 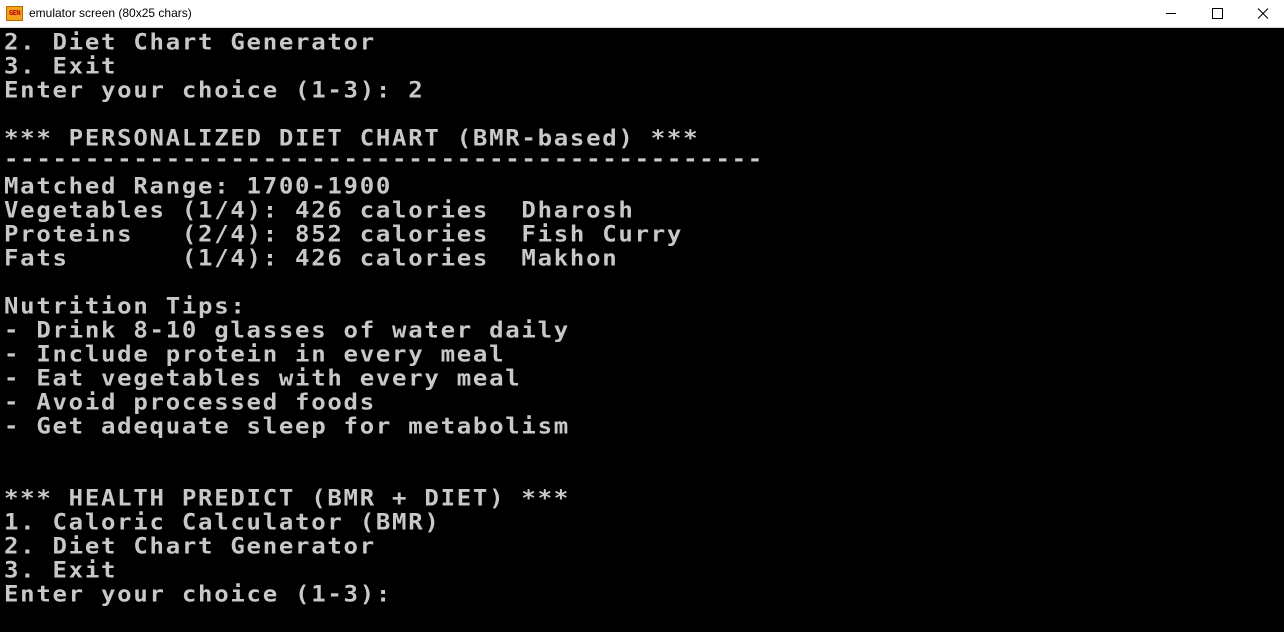 I want to click on minimize-icon, so click(x=1171, y=13).